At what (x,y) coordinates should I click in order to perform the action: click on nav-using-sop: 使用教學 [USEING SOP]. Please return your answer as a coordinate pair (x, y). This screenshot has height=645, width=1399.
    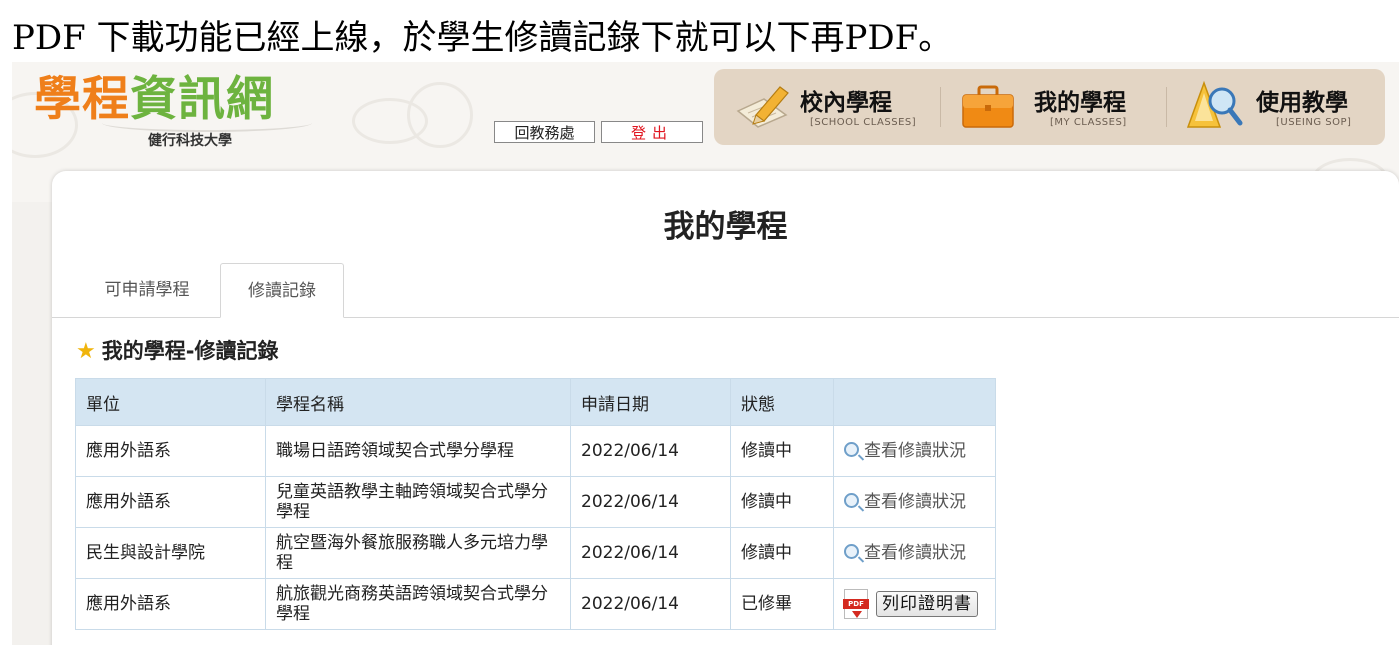
    Looking at the image, I should click on (1280, 107).